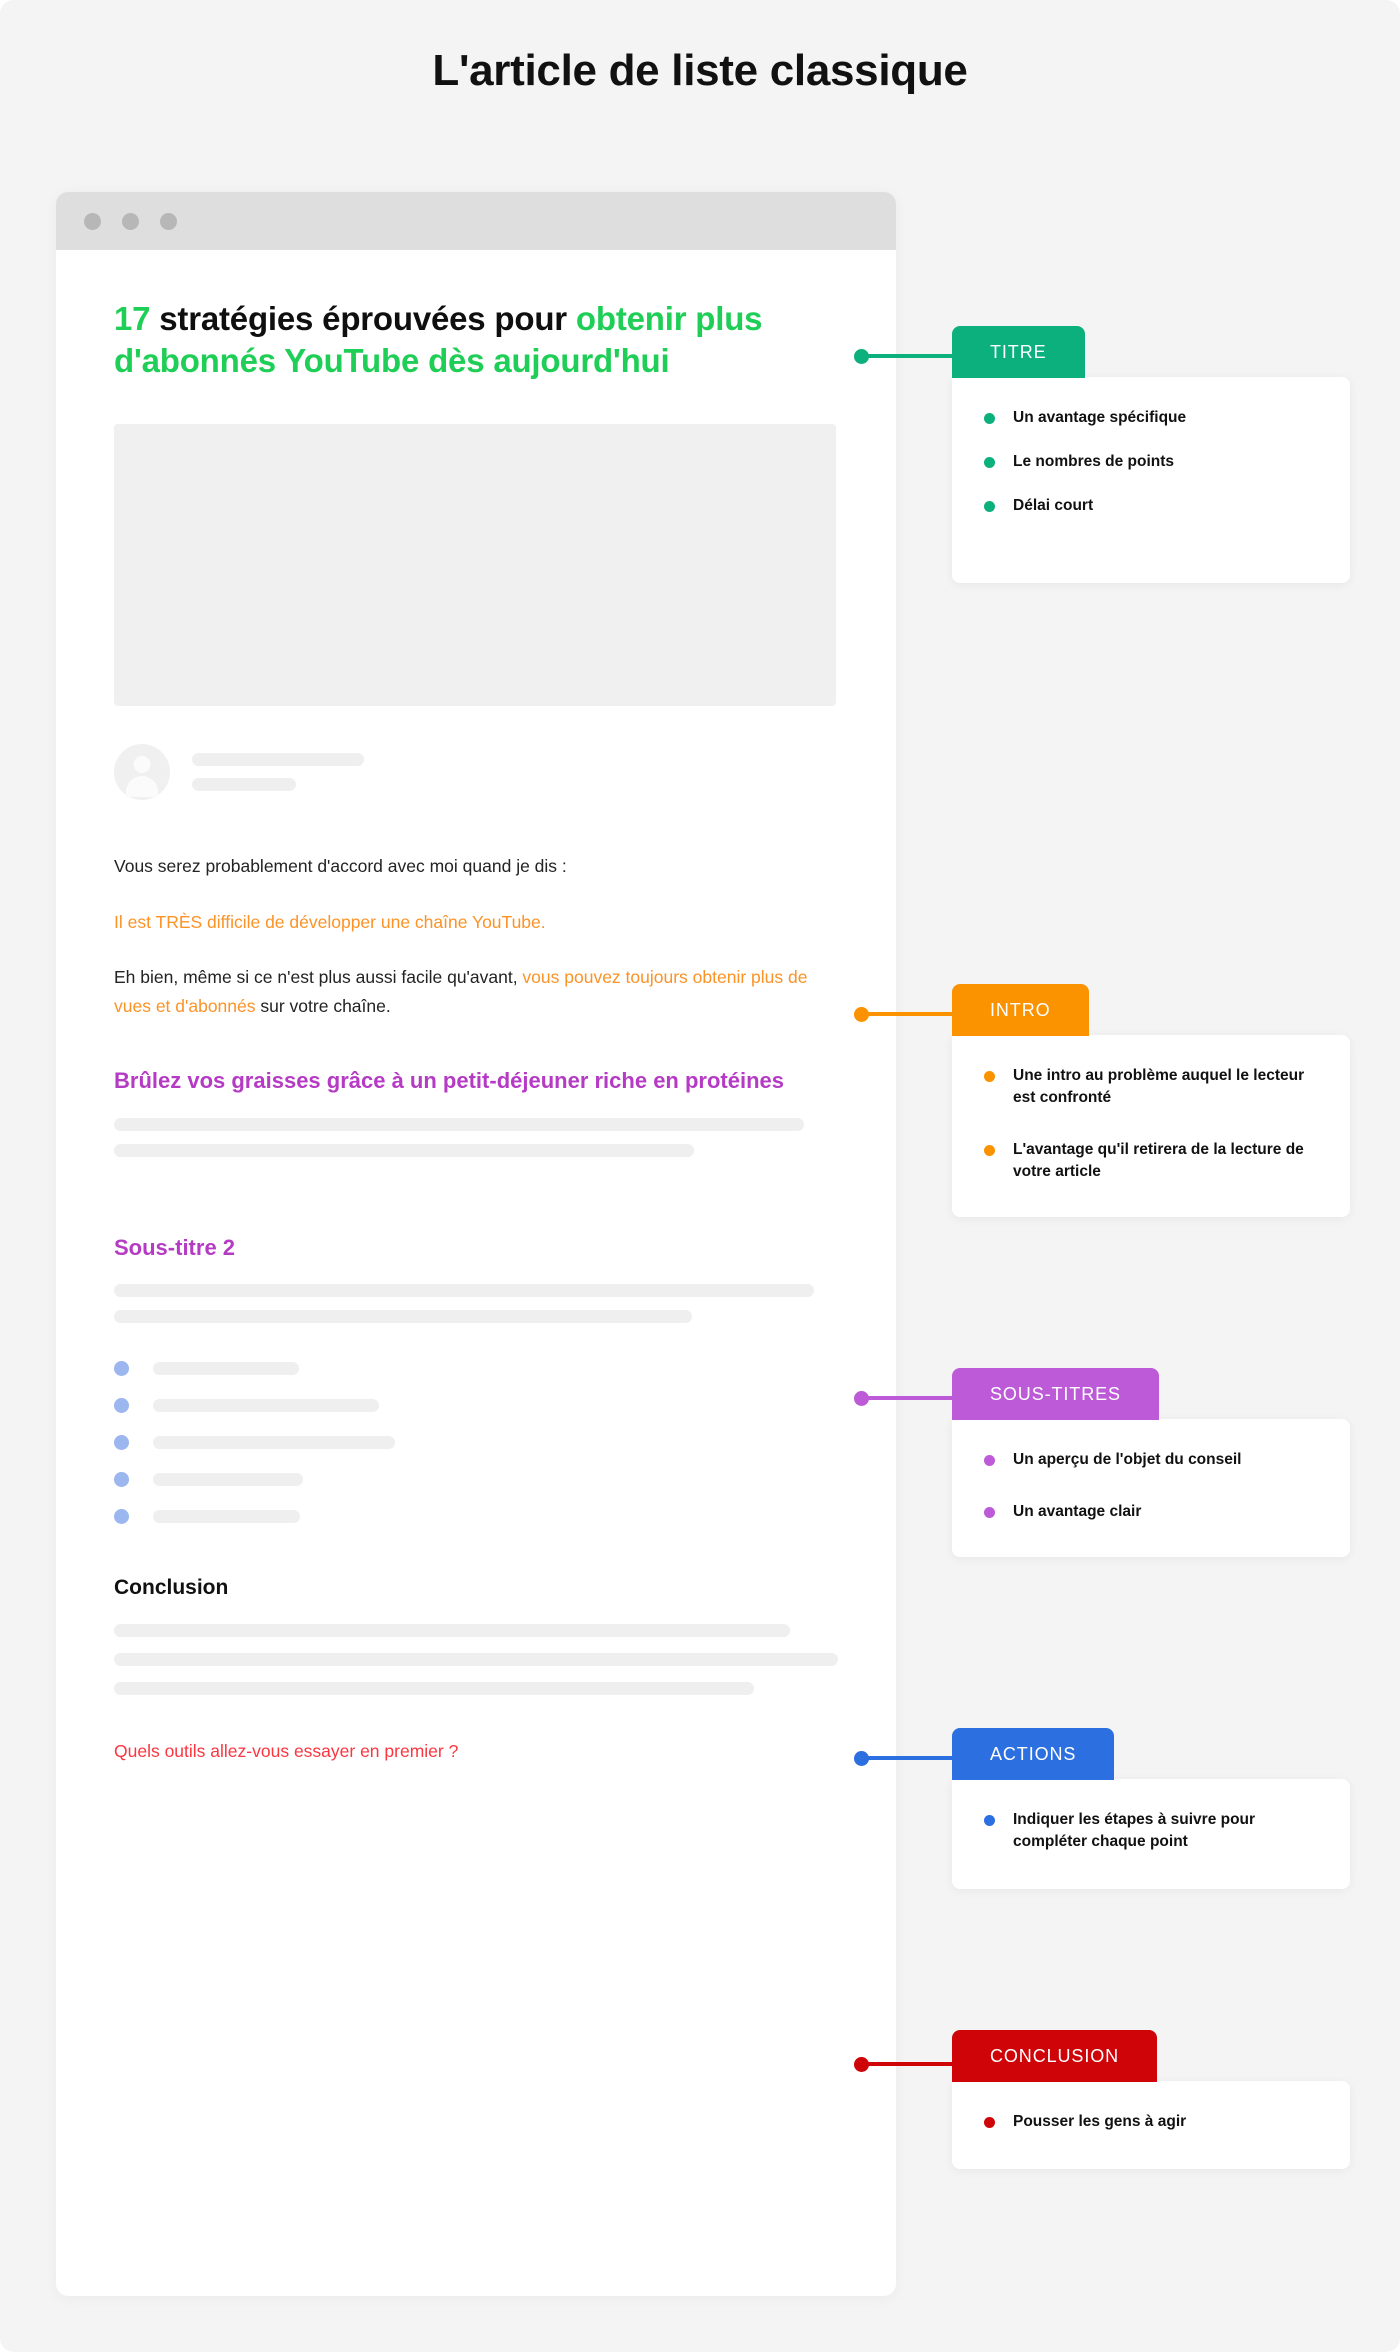 Image resolution: width=1400 pixels, height=2352 pixels. What do you see at coordinates (903, 1398) in the screenshot?
I see `connector-sous-titres` at bounding box center [903, 1398].